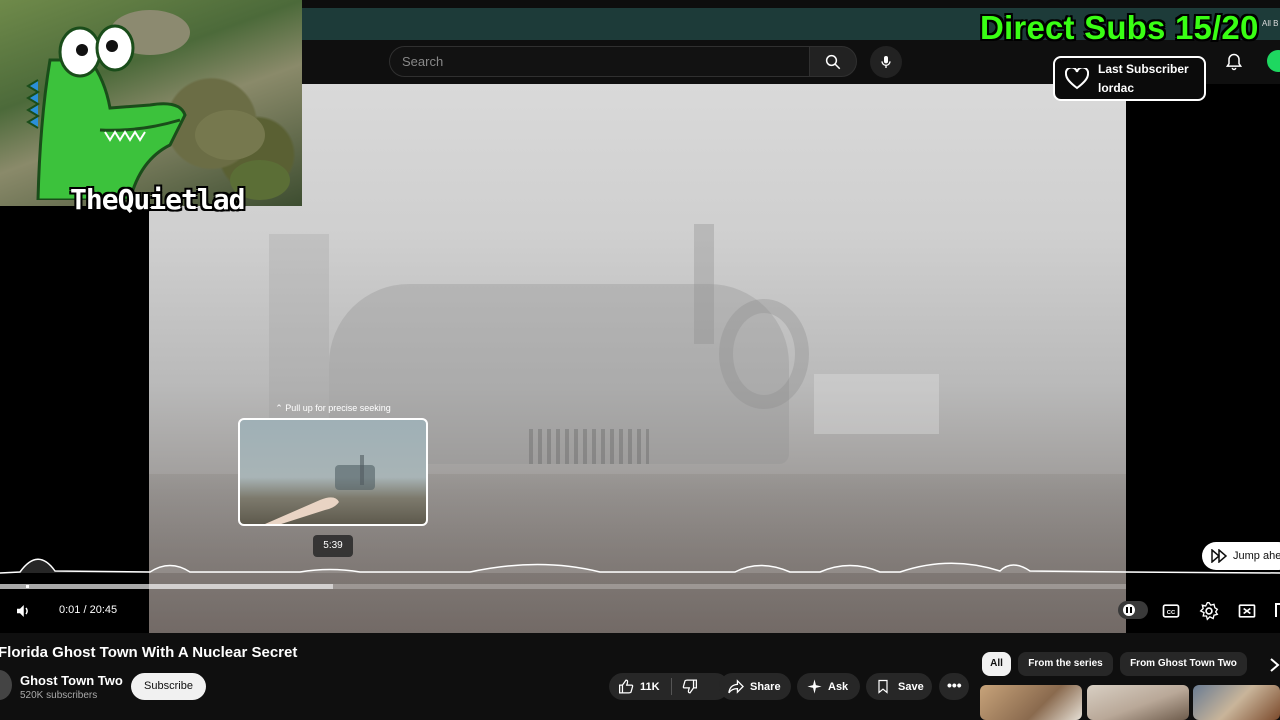 This screenshot has width=1280, height=720. What do you see at coordinates (157, 199) in the screenshot?
I see `streamer-name: TheQuietlad` at bounding box center [157, 199].